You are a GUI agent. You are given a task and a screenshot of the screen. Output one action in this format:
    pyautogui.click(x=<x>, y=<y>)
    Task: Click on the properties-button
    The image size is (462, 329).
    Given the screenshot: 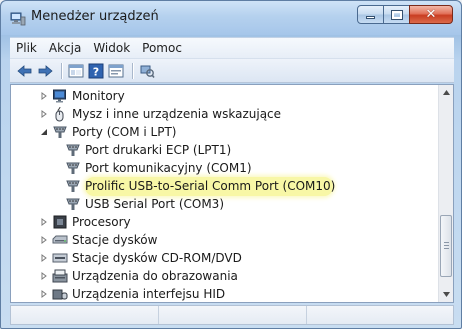 What is the action you would take?
    pyautogui.click(x=116, y=71)
    